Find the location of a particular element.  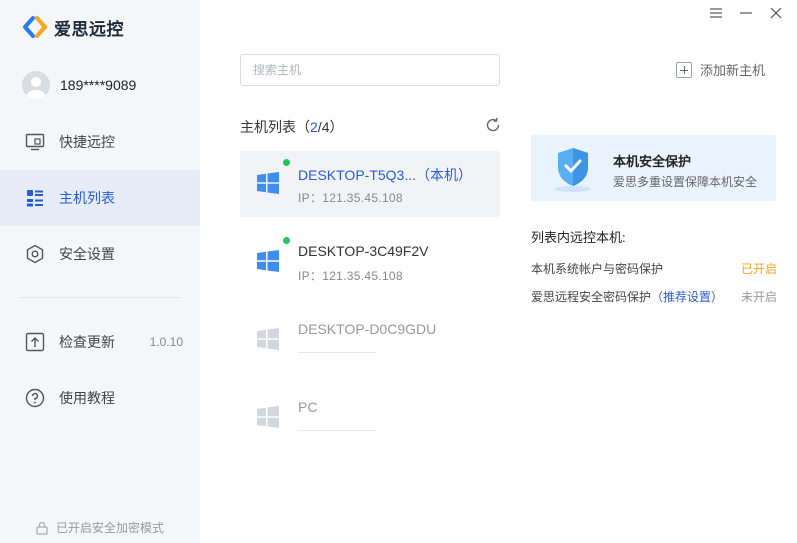

status-label: 爱思远程安全密码保护 is located at coordinates (591, 297).